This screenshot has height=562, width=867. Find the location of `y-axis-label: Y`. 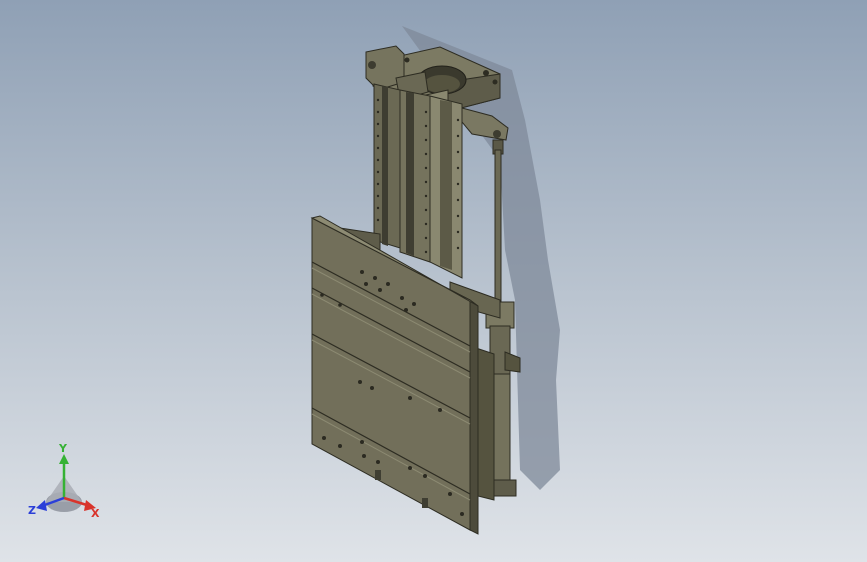

y-axis-label: Y is located at coordinates (63, 448).